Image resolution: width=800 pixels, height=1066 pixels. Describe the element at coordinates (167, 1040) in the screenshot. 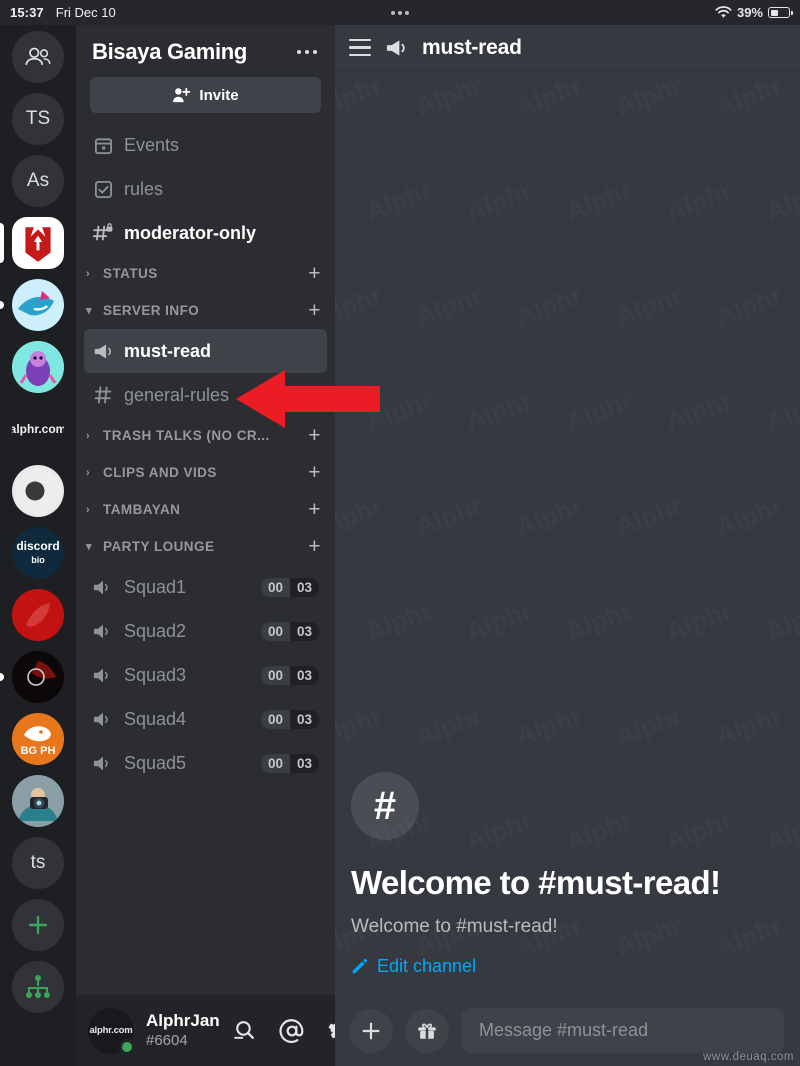

I see `user-discriminator: #6604` at that location.